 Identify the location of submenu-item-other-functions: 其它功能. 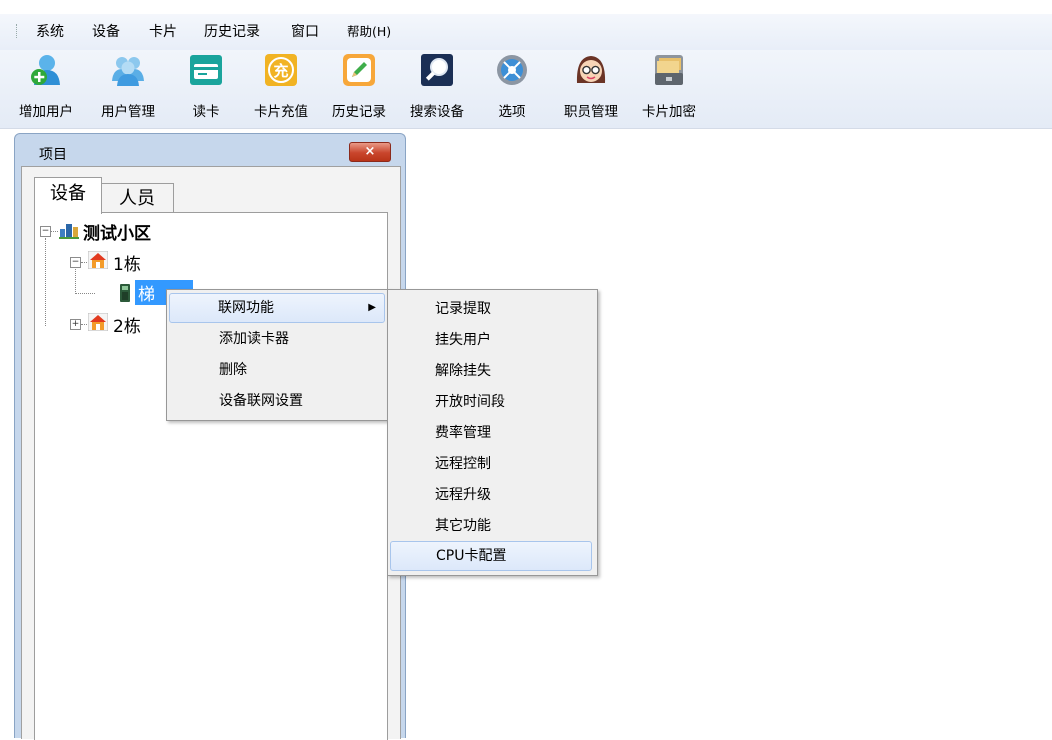
(490, 526).